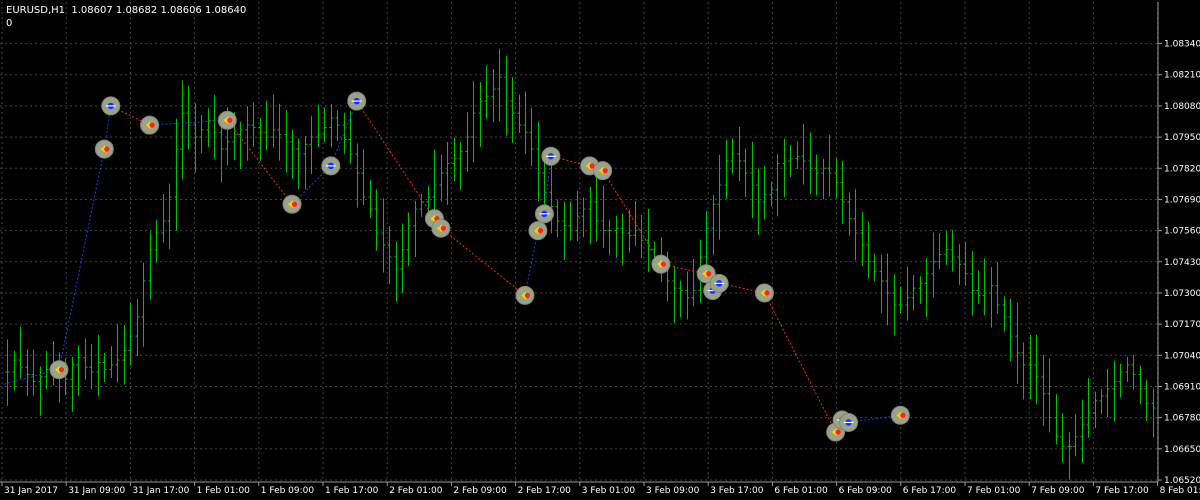 This screenshot has height=500, width=1200. What do you see at coordinates (1182, 419) in the screenshot?
I see `y-tick-label: 1.06780` at bounding box center [1182, 419].